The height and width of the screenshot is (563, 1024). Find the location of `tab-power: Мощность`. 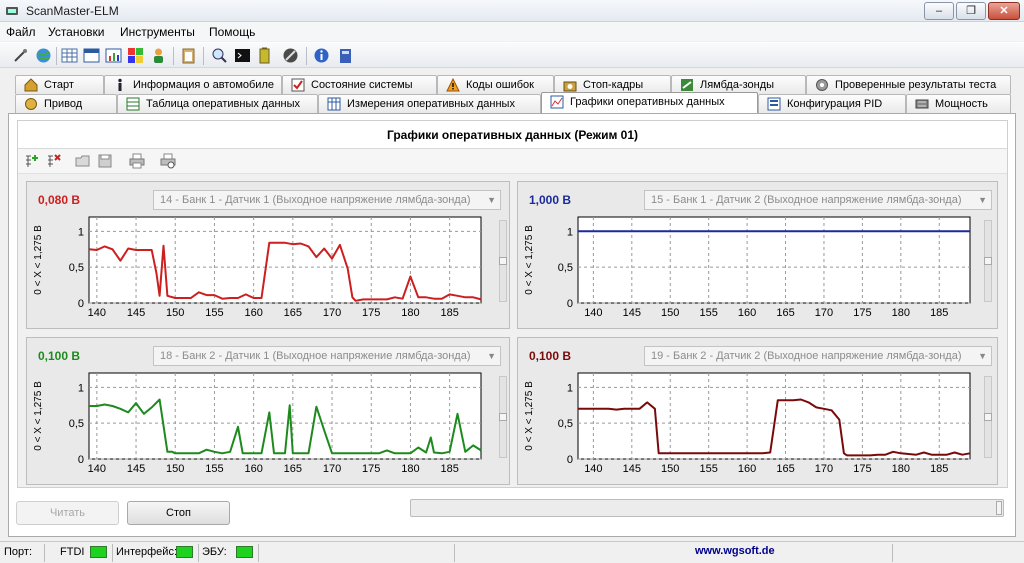

tab-power: Мощность is located at coordinates (958, 103).